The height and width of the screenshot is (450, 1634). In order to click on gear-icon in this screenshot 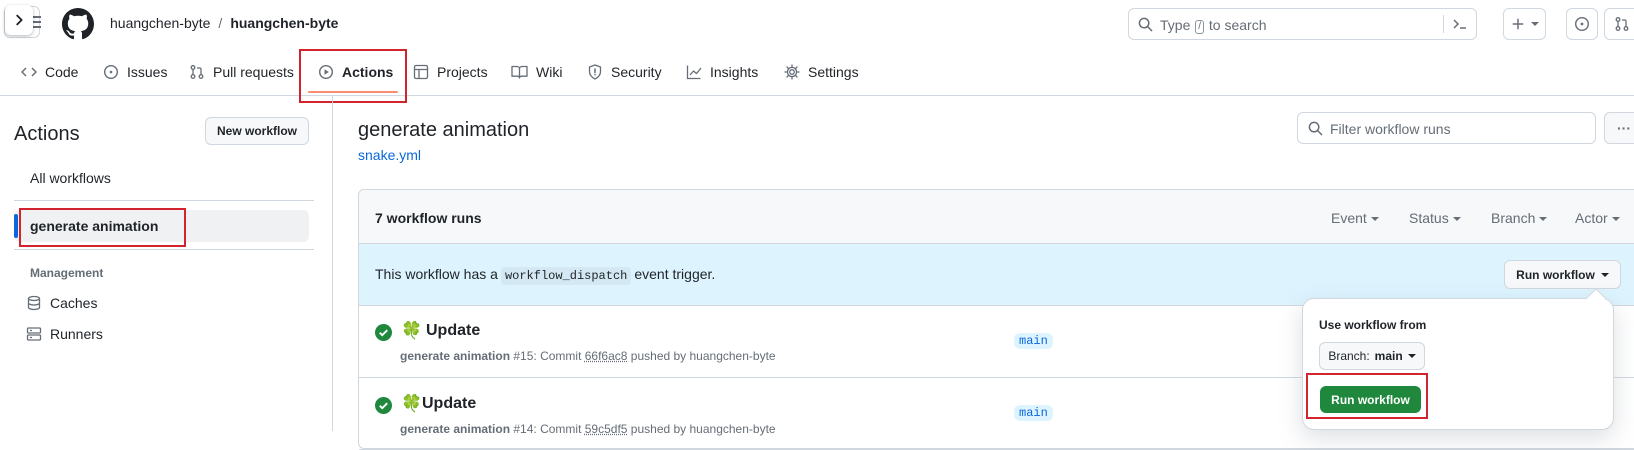, I will do `click(792, 72)`.